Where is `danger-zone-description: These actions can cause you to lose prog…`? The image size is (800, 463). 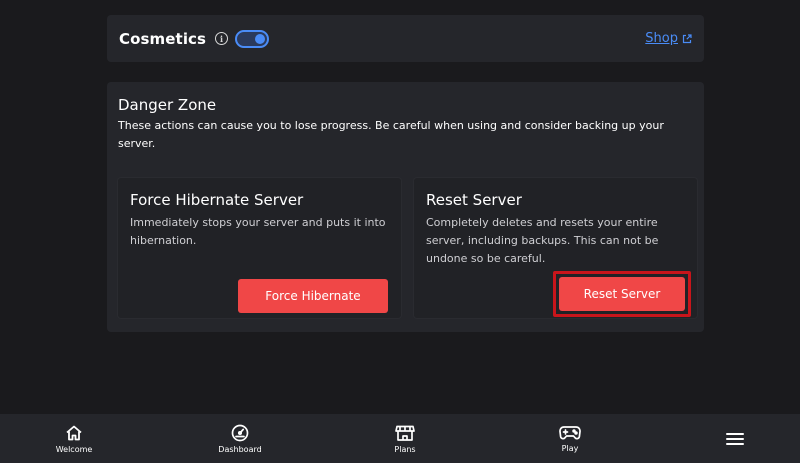 danger-zone-description: These actions can cause you to lose prog… is located at coordinates (391, 134).